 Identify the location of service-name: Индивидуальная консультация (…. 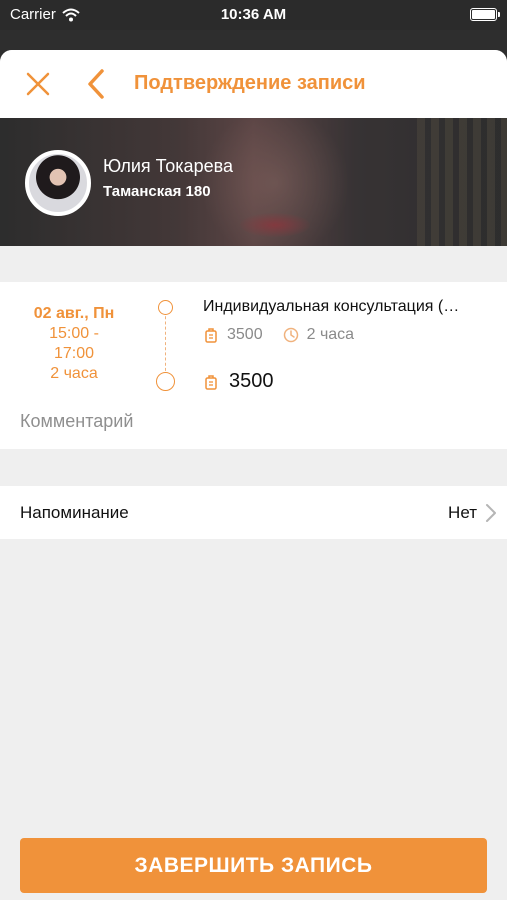
(331, 306).